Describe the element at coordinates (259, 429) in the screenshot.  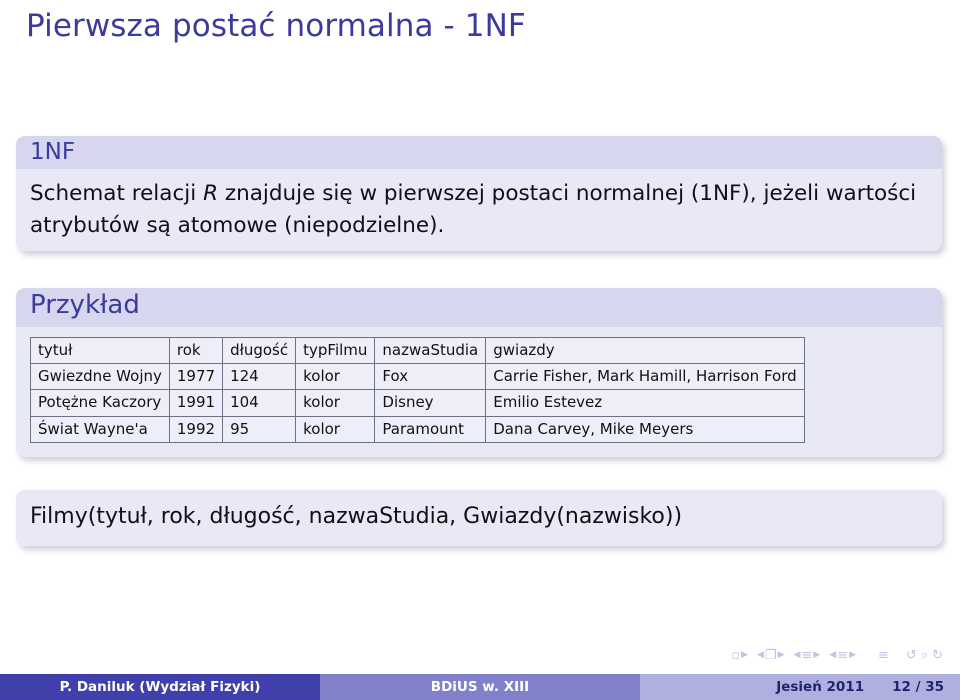
I see `table-cell: 95` at that location.